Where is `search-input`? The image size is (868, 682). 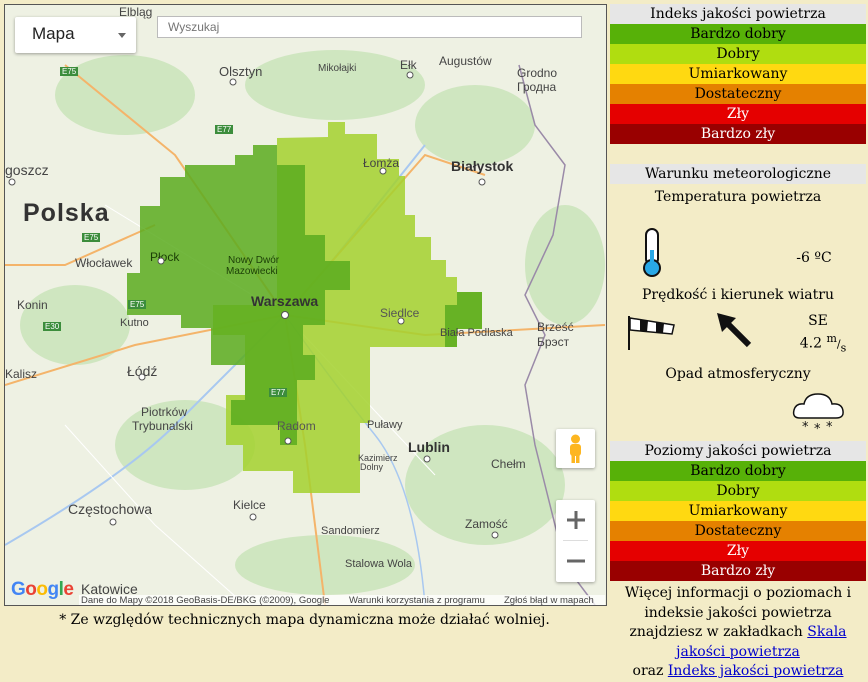 search-input is located at coordinates (369, 27).